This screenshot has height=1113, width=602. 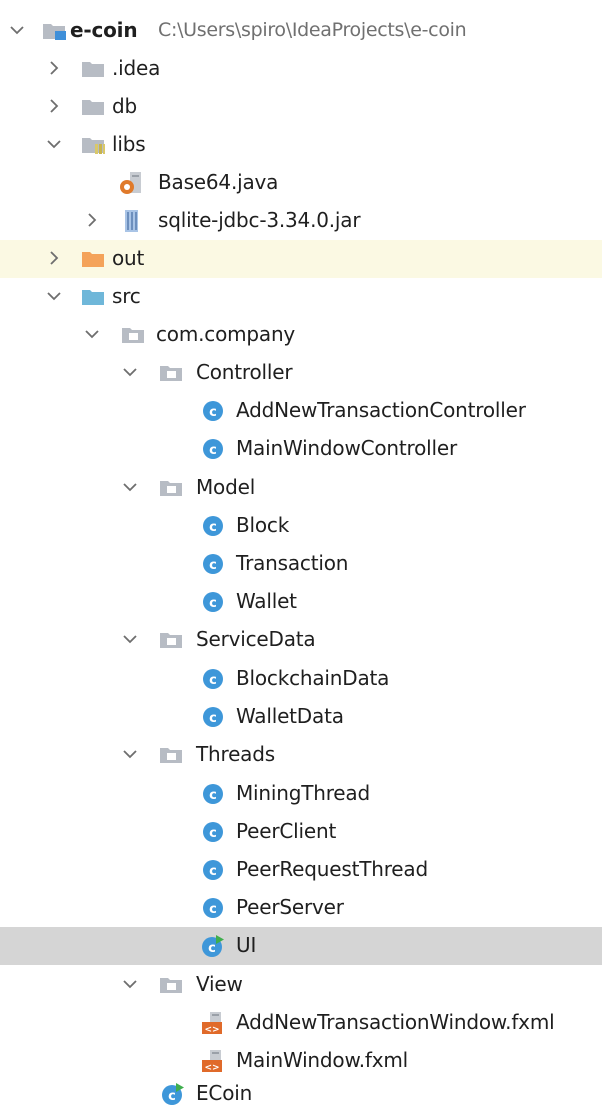 What do you see at coordinates (301, 297) in the screenshot?
I see `tree-row-src: src` at bounding box center [301, 297].